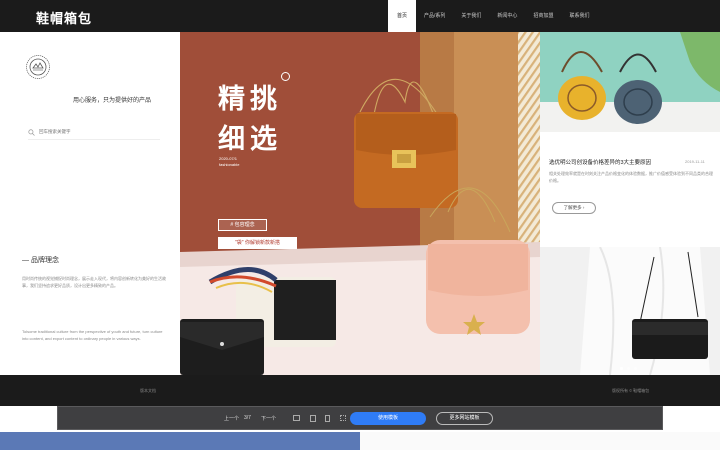  What do you see at coordinates (402, 16) in the screenshot?
I see `nav-home: 首页` at bounding box center [402, 16].